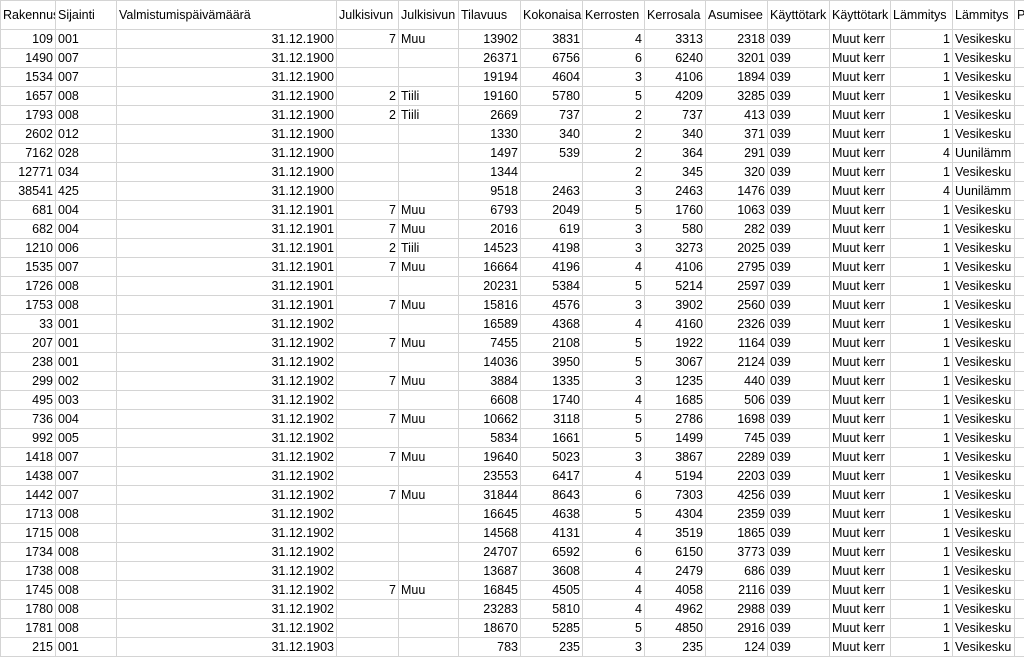 This screenshot has width=1024, height=663. I want to click on table-cell: 238, so click(28, 362).